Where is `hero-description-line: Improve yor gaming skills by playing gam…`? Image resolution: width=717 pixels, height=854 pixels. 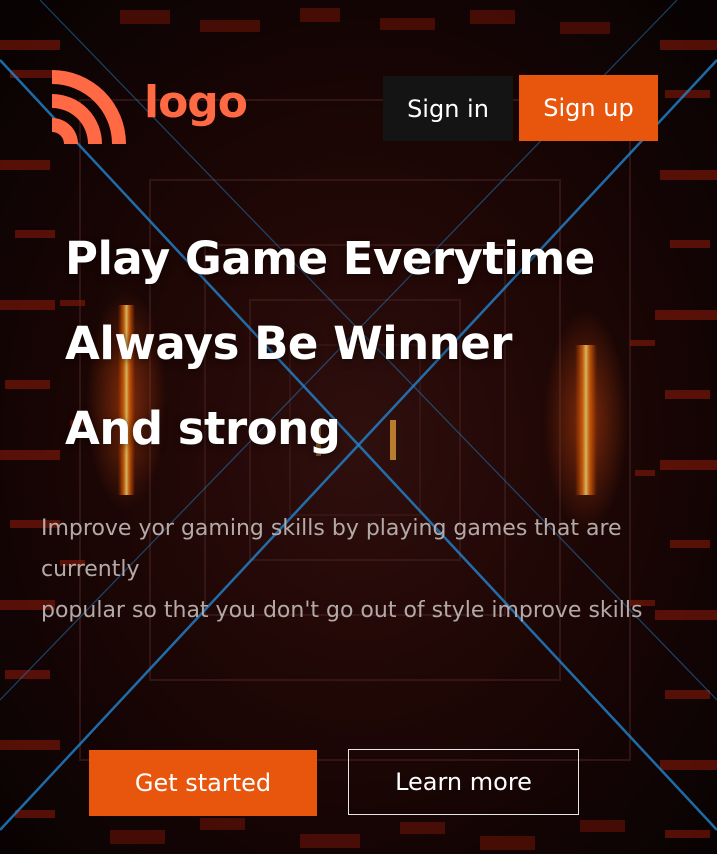 hero-description-line: Improve yor gaming skills by playing gam… is located at coordinates (331, 528).